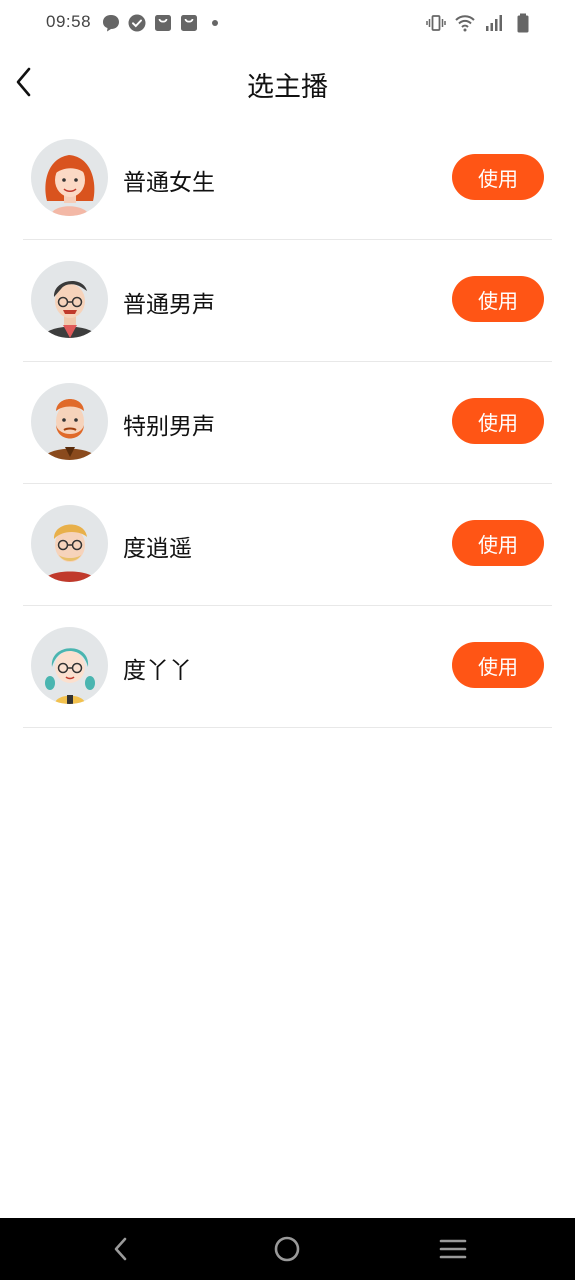 The height and width of the screenshot is (1280, 575). I want to click on female-redhead-avatar-icon, so click(70, 185).